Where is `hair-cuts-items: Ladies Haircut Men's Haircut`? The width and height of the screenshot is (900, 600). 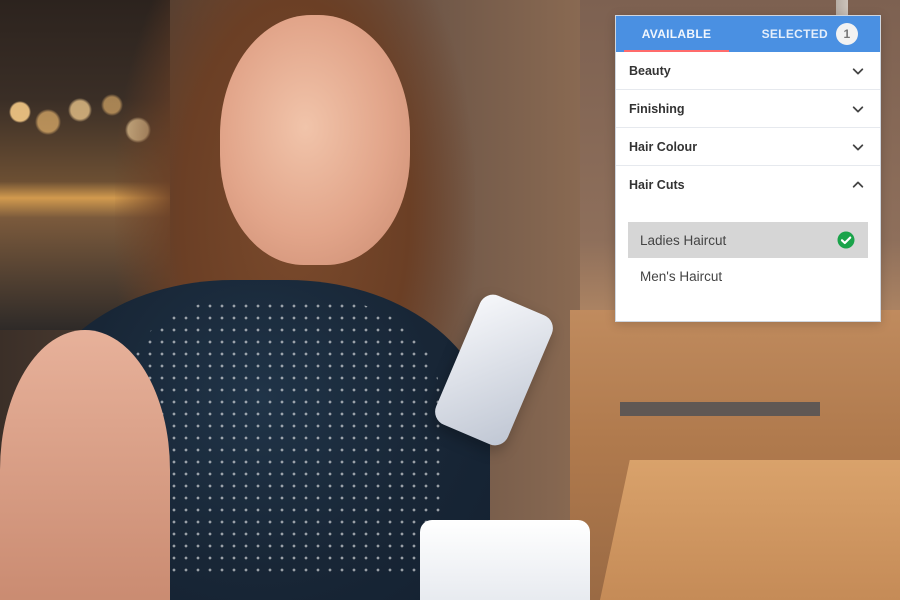 hair-cuts-items: Ladies Haircut Men's Haircut is located at coordinates (748, 249).